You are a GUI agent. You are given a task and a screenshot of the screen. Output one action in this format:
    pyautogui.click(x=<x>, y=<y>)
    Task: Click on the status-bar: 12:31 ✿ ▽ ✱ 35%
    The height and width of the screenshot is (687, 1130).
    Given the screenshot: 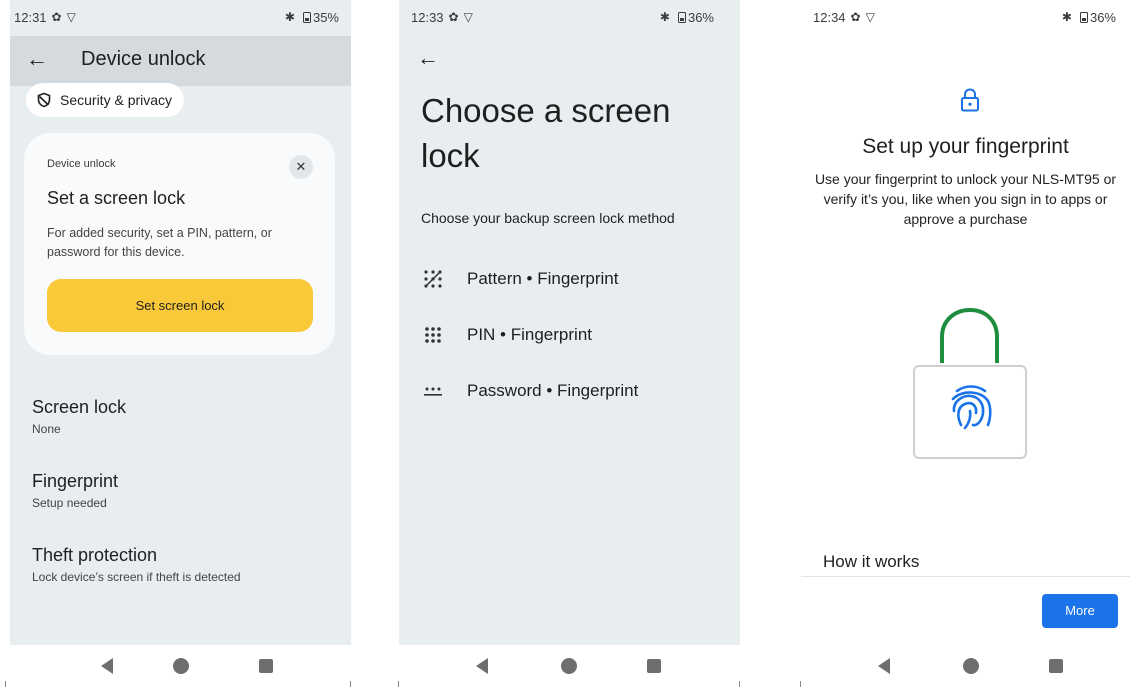 What is the action you would take?
    pyautogui.click(x=180, y=18)
    